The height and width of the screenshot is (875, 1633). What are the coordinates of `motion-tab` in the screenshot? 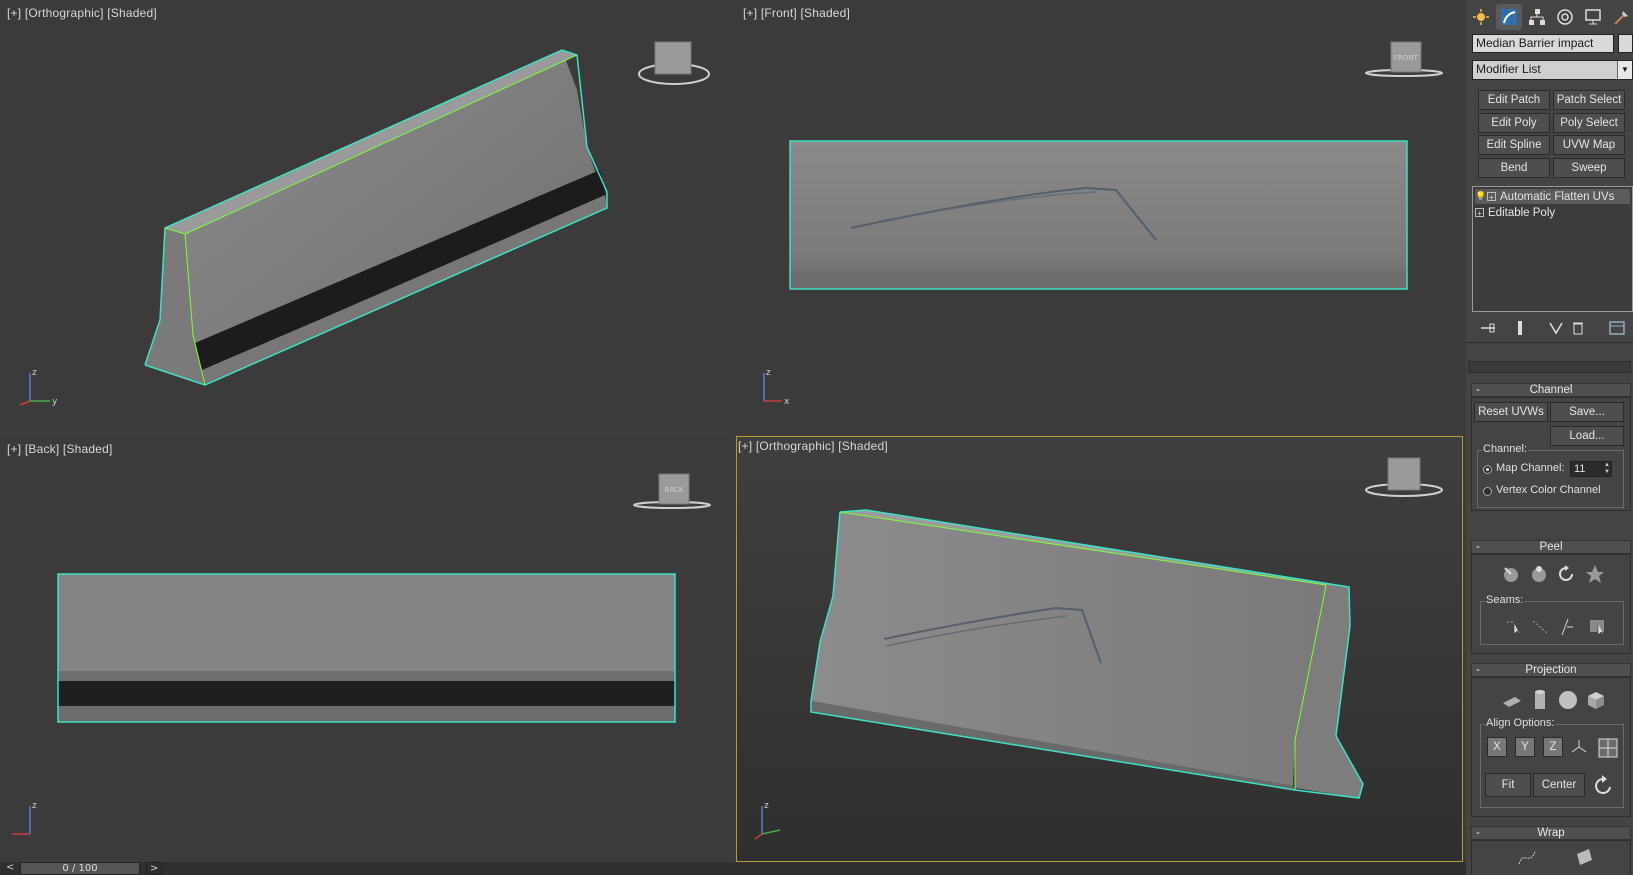 It's located at (1565, 17).